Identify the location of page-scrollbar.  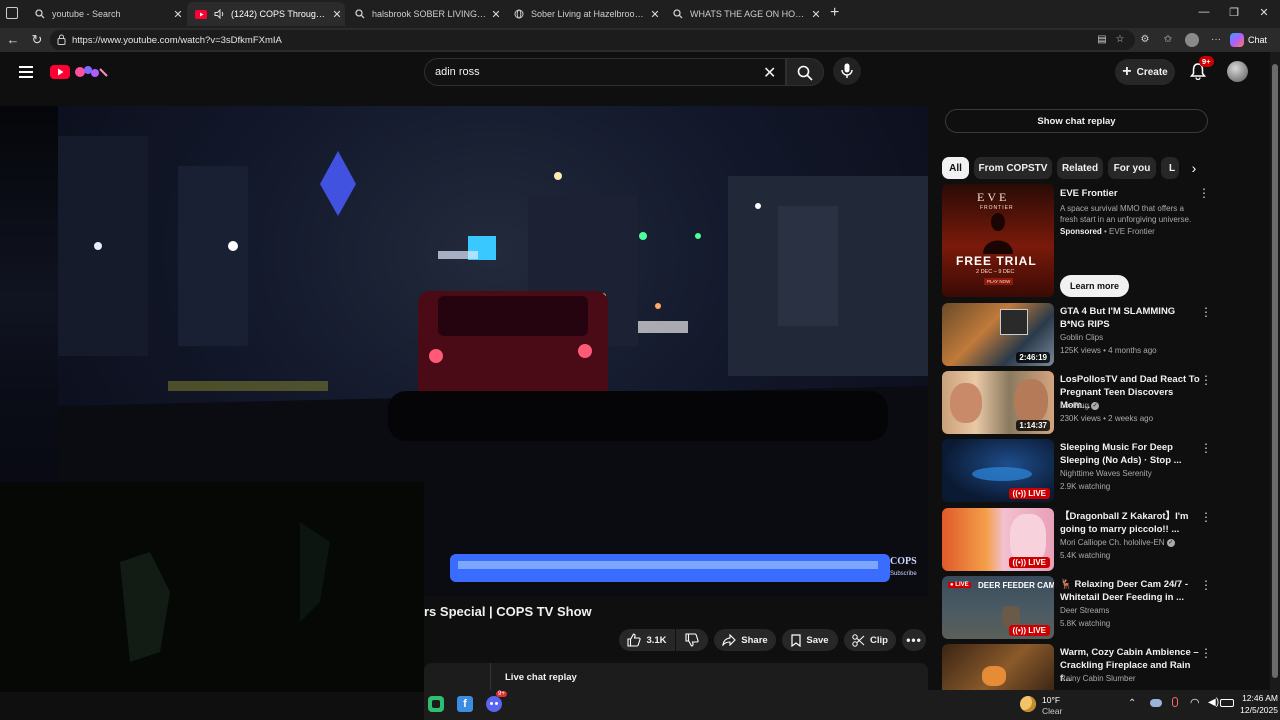
(1275, 371).